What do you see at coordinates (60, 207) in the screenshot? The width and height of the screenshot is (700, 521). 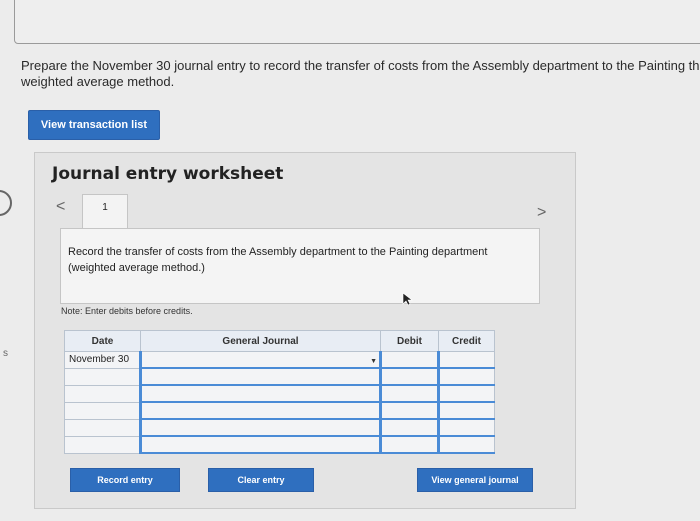 I see `prev-arrow-icon: <` at bounding box center [60, 207].